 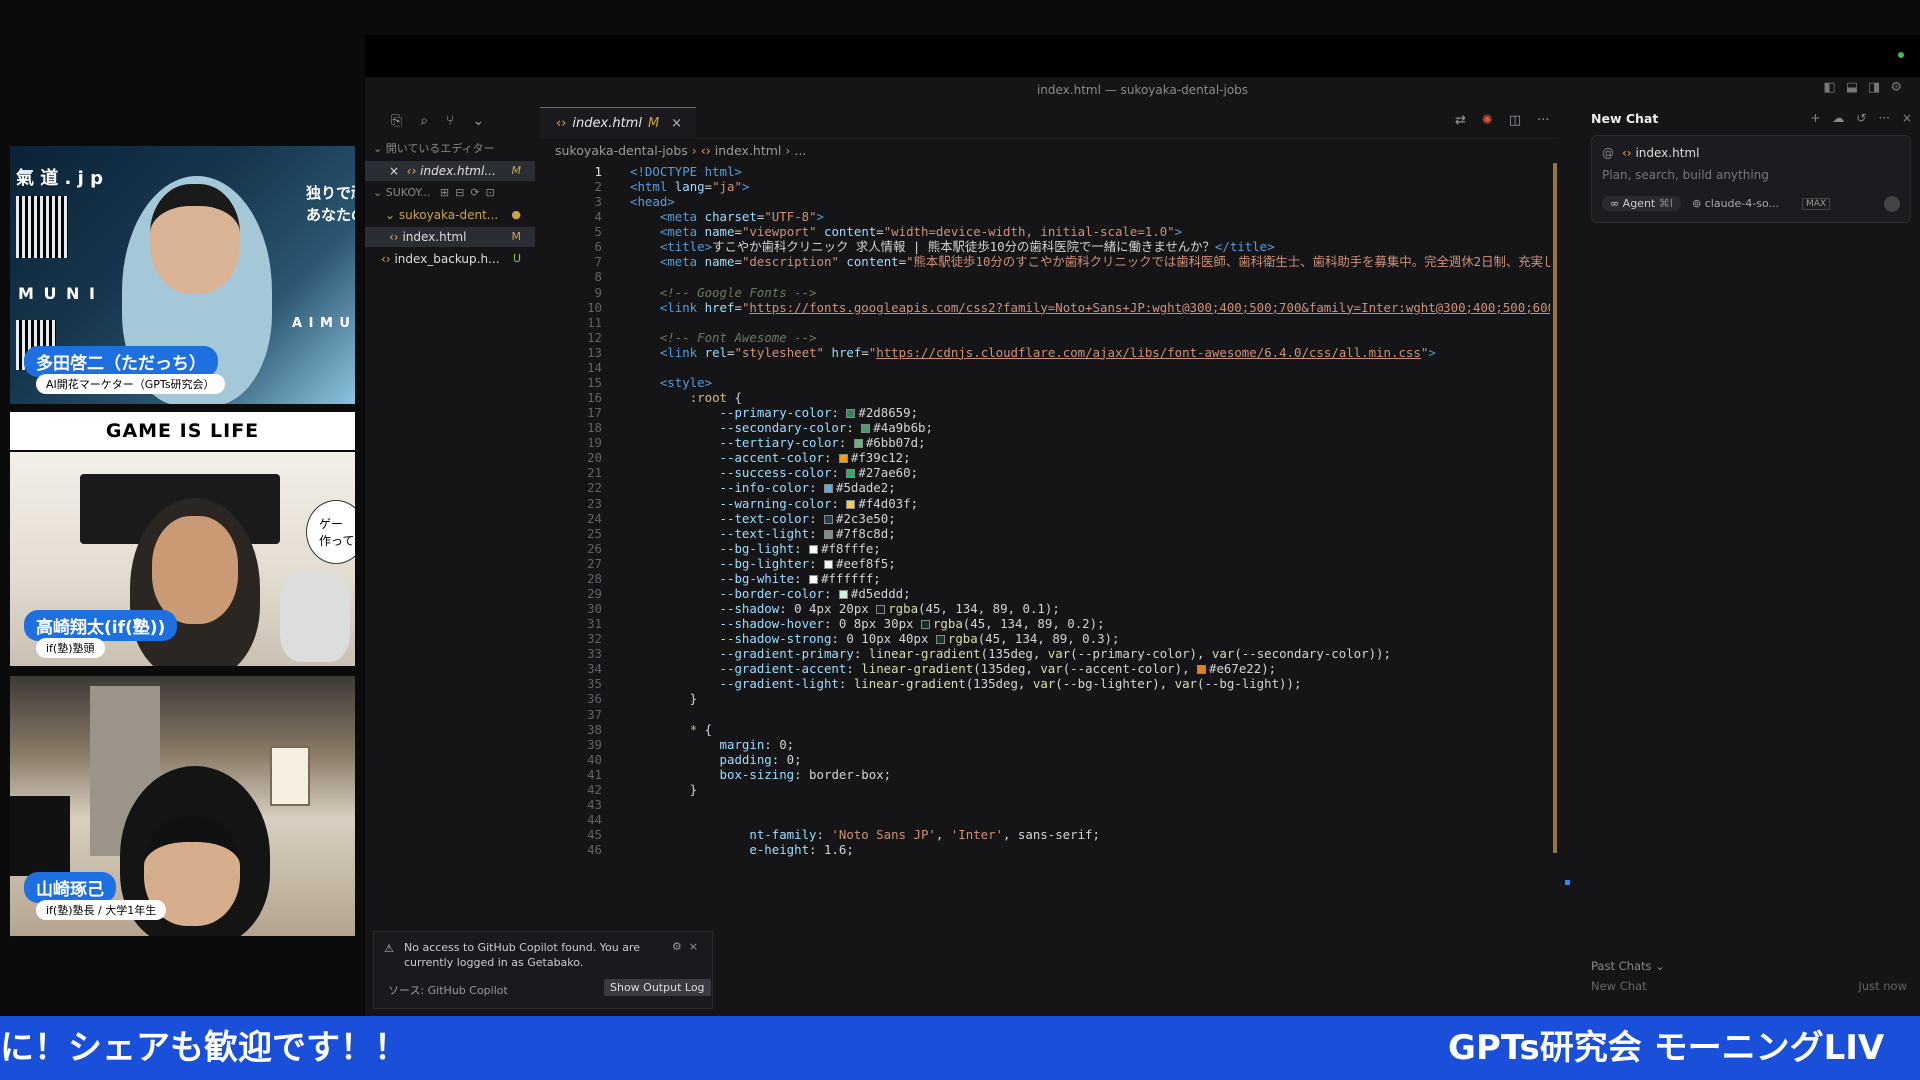 I want to click on breadcrumb-folder: sukoyaka-dental-jobs, so click(x=621, y=150).